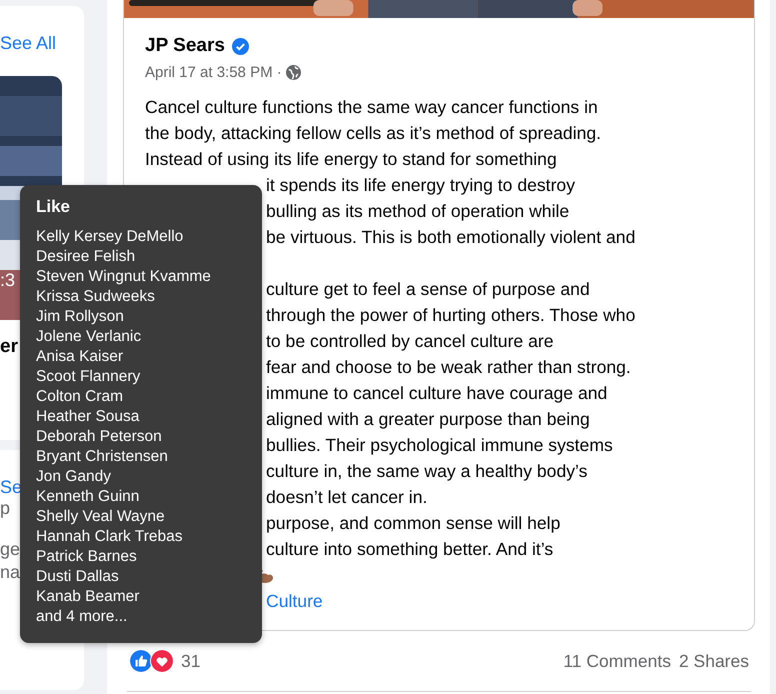 This screenshot has height=694, width=776. I want to click on video-duration: :3, so click(8, 280).